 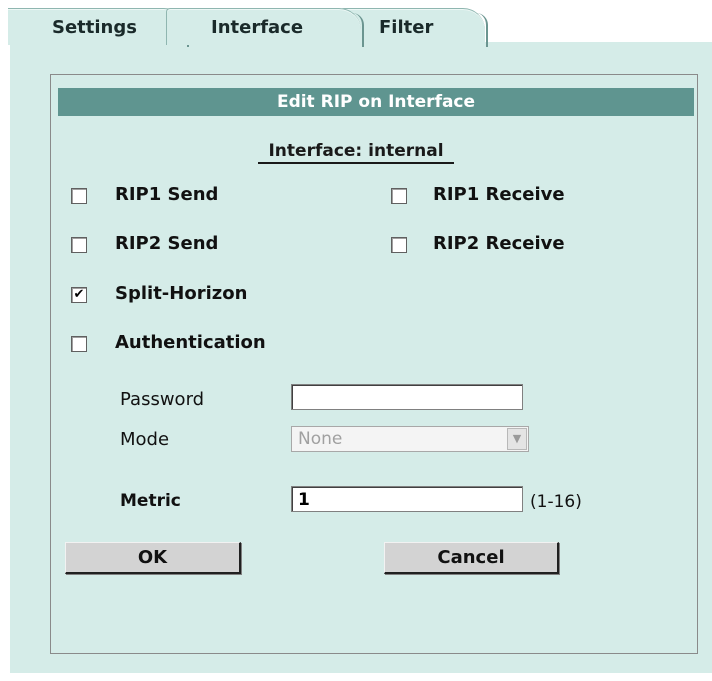 I want to click on password-field, so click(x=407, y=397).